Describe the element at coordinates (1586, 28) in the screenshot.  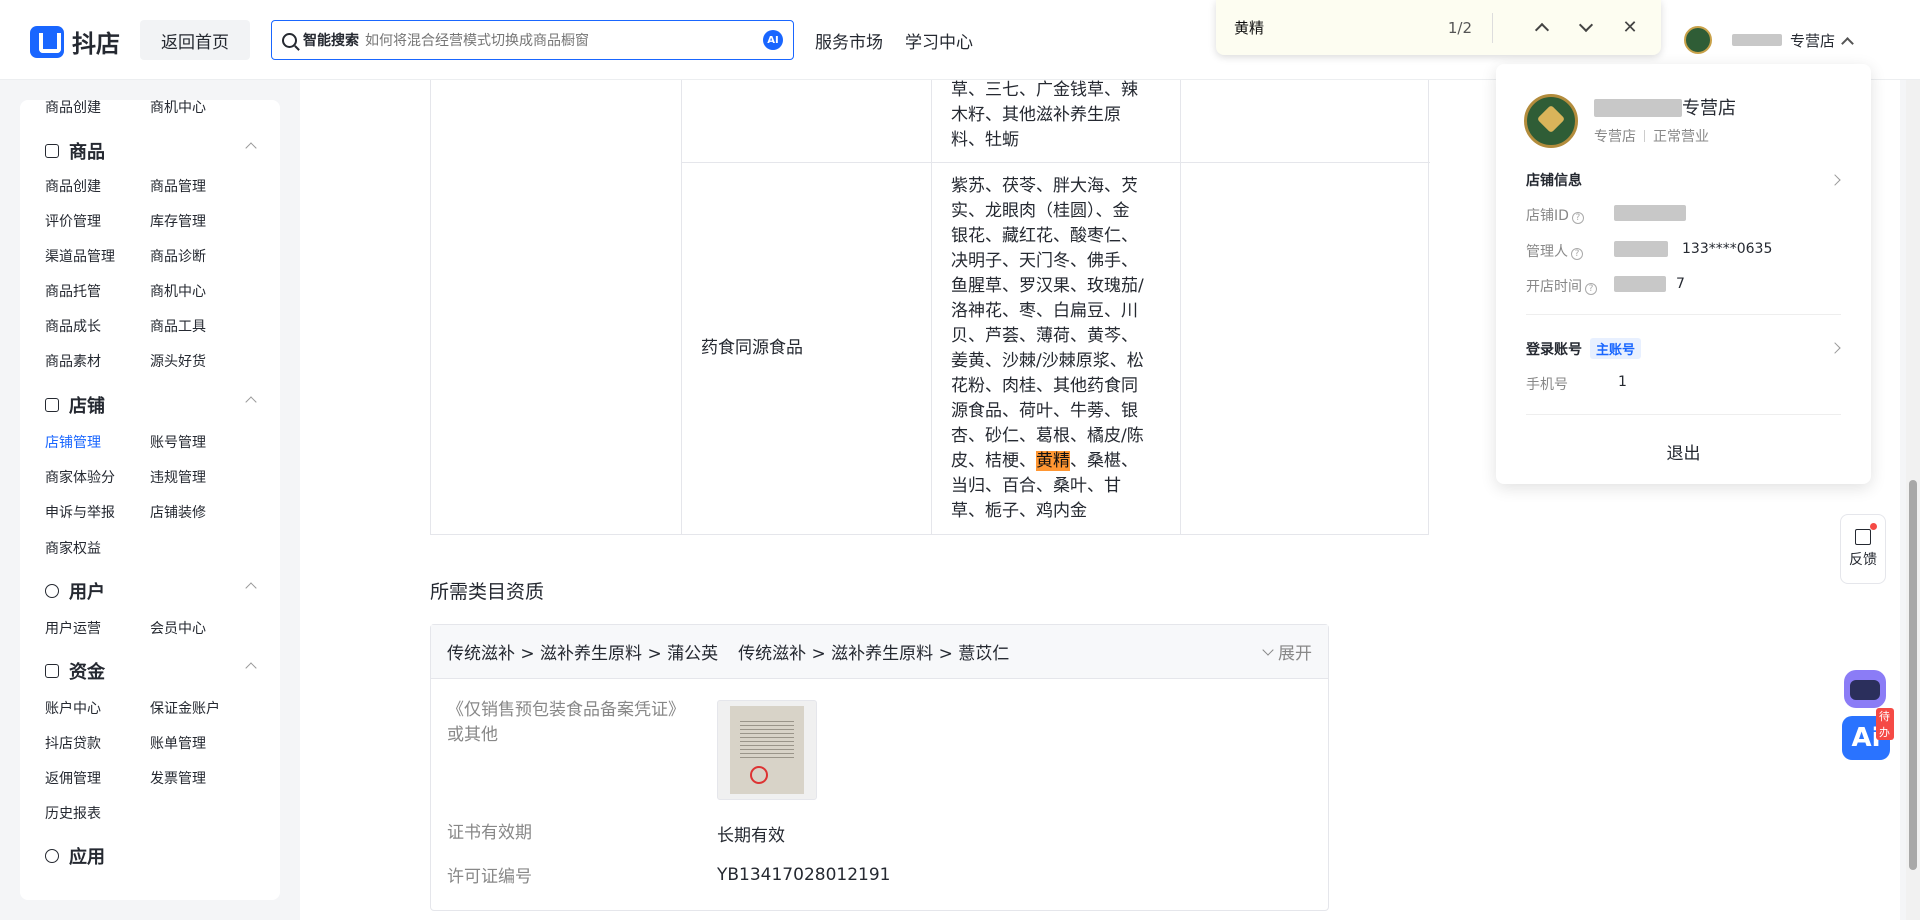
I see `find-next-button` at that location.